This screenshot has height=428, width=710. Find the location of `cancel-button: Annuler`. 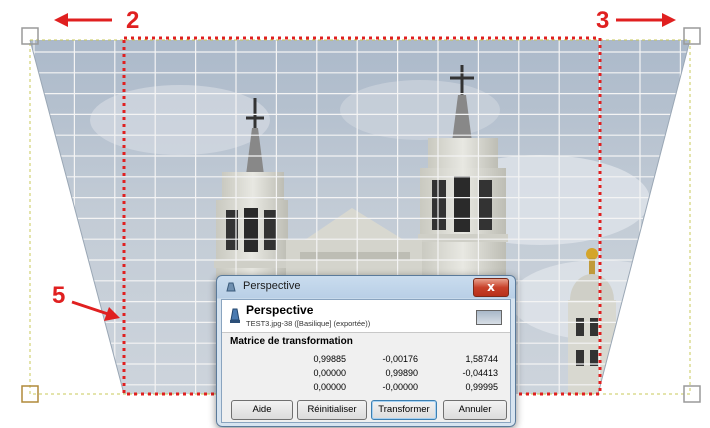

cancel-button: Annuler is located at coordinates (475, 410).